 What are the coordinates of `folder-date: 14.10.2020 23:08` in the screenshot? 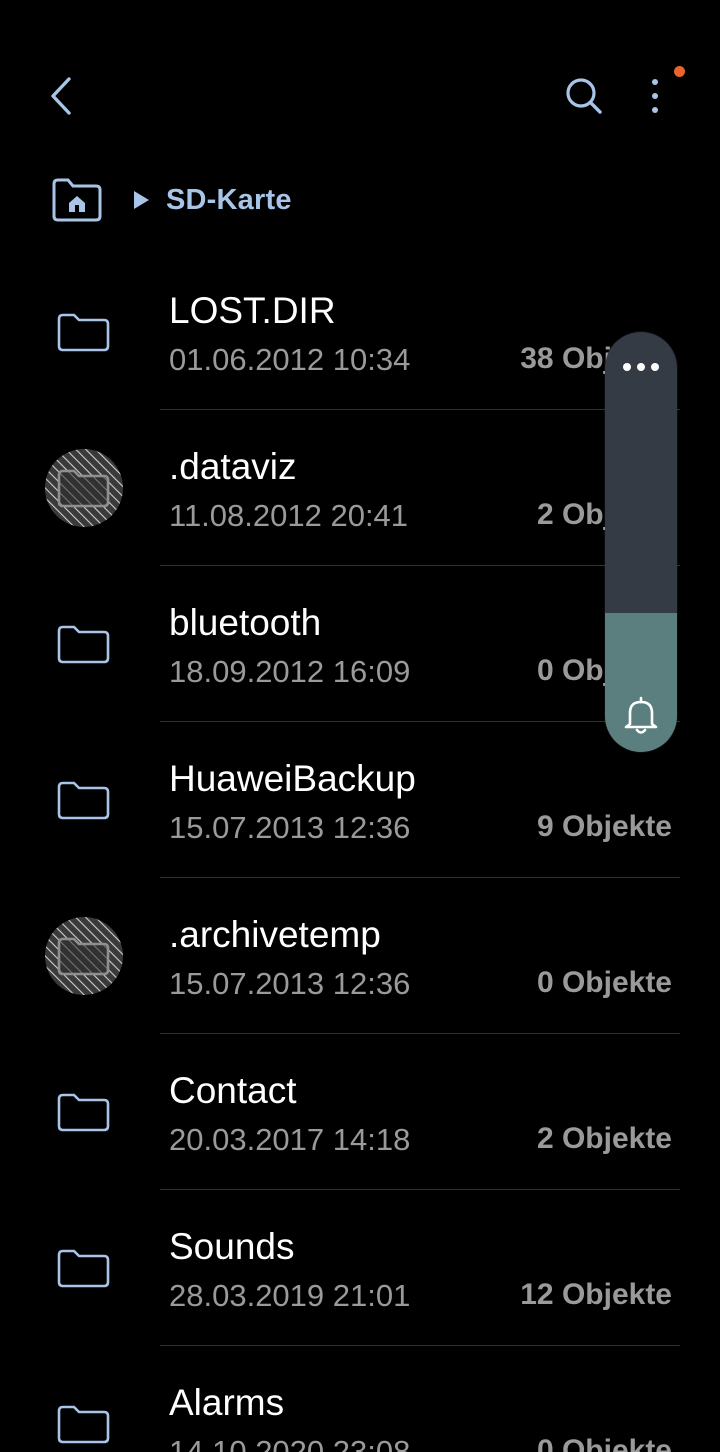 It's located at (290, 1443).